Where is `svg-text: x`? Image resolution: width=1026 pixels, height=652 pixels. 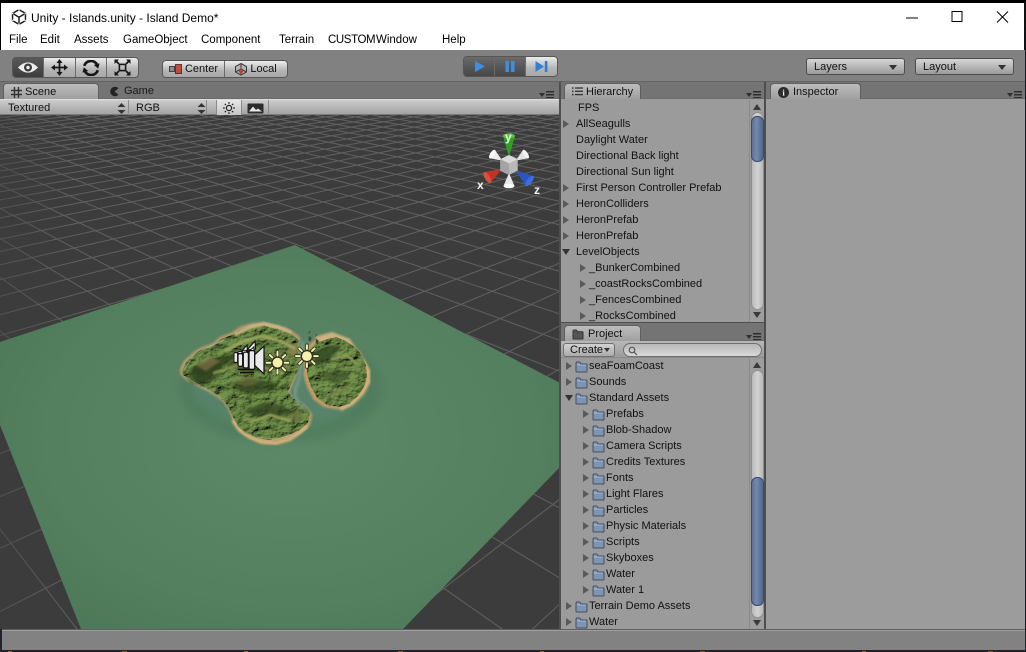
svg-text: x is located at coordinates (480, 185).